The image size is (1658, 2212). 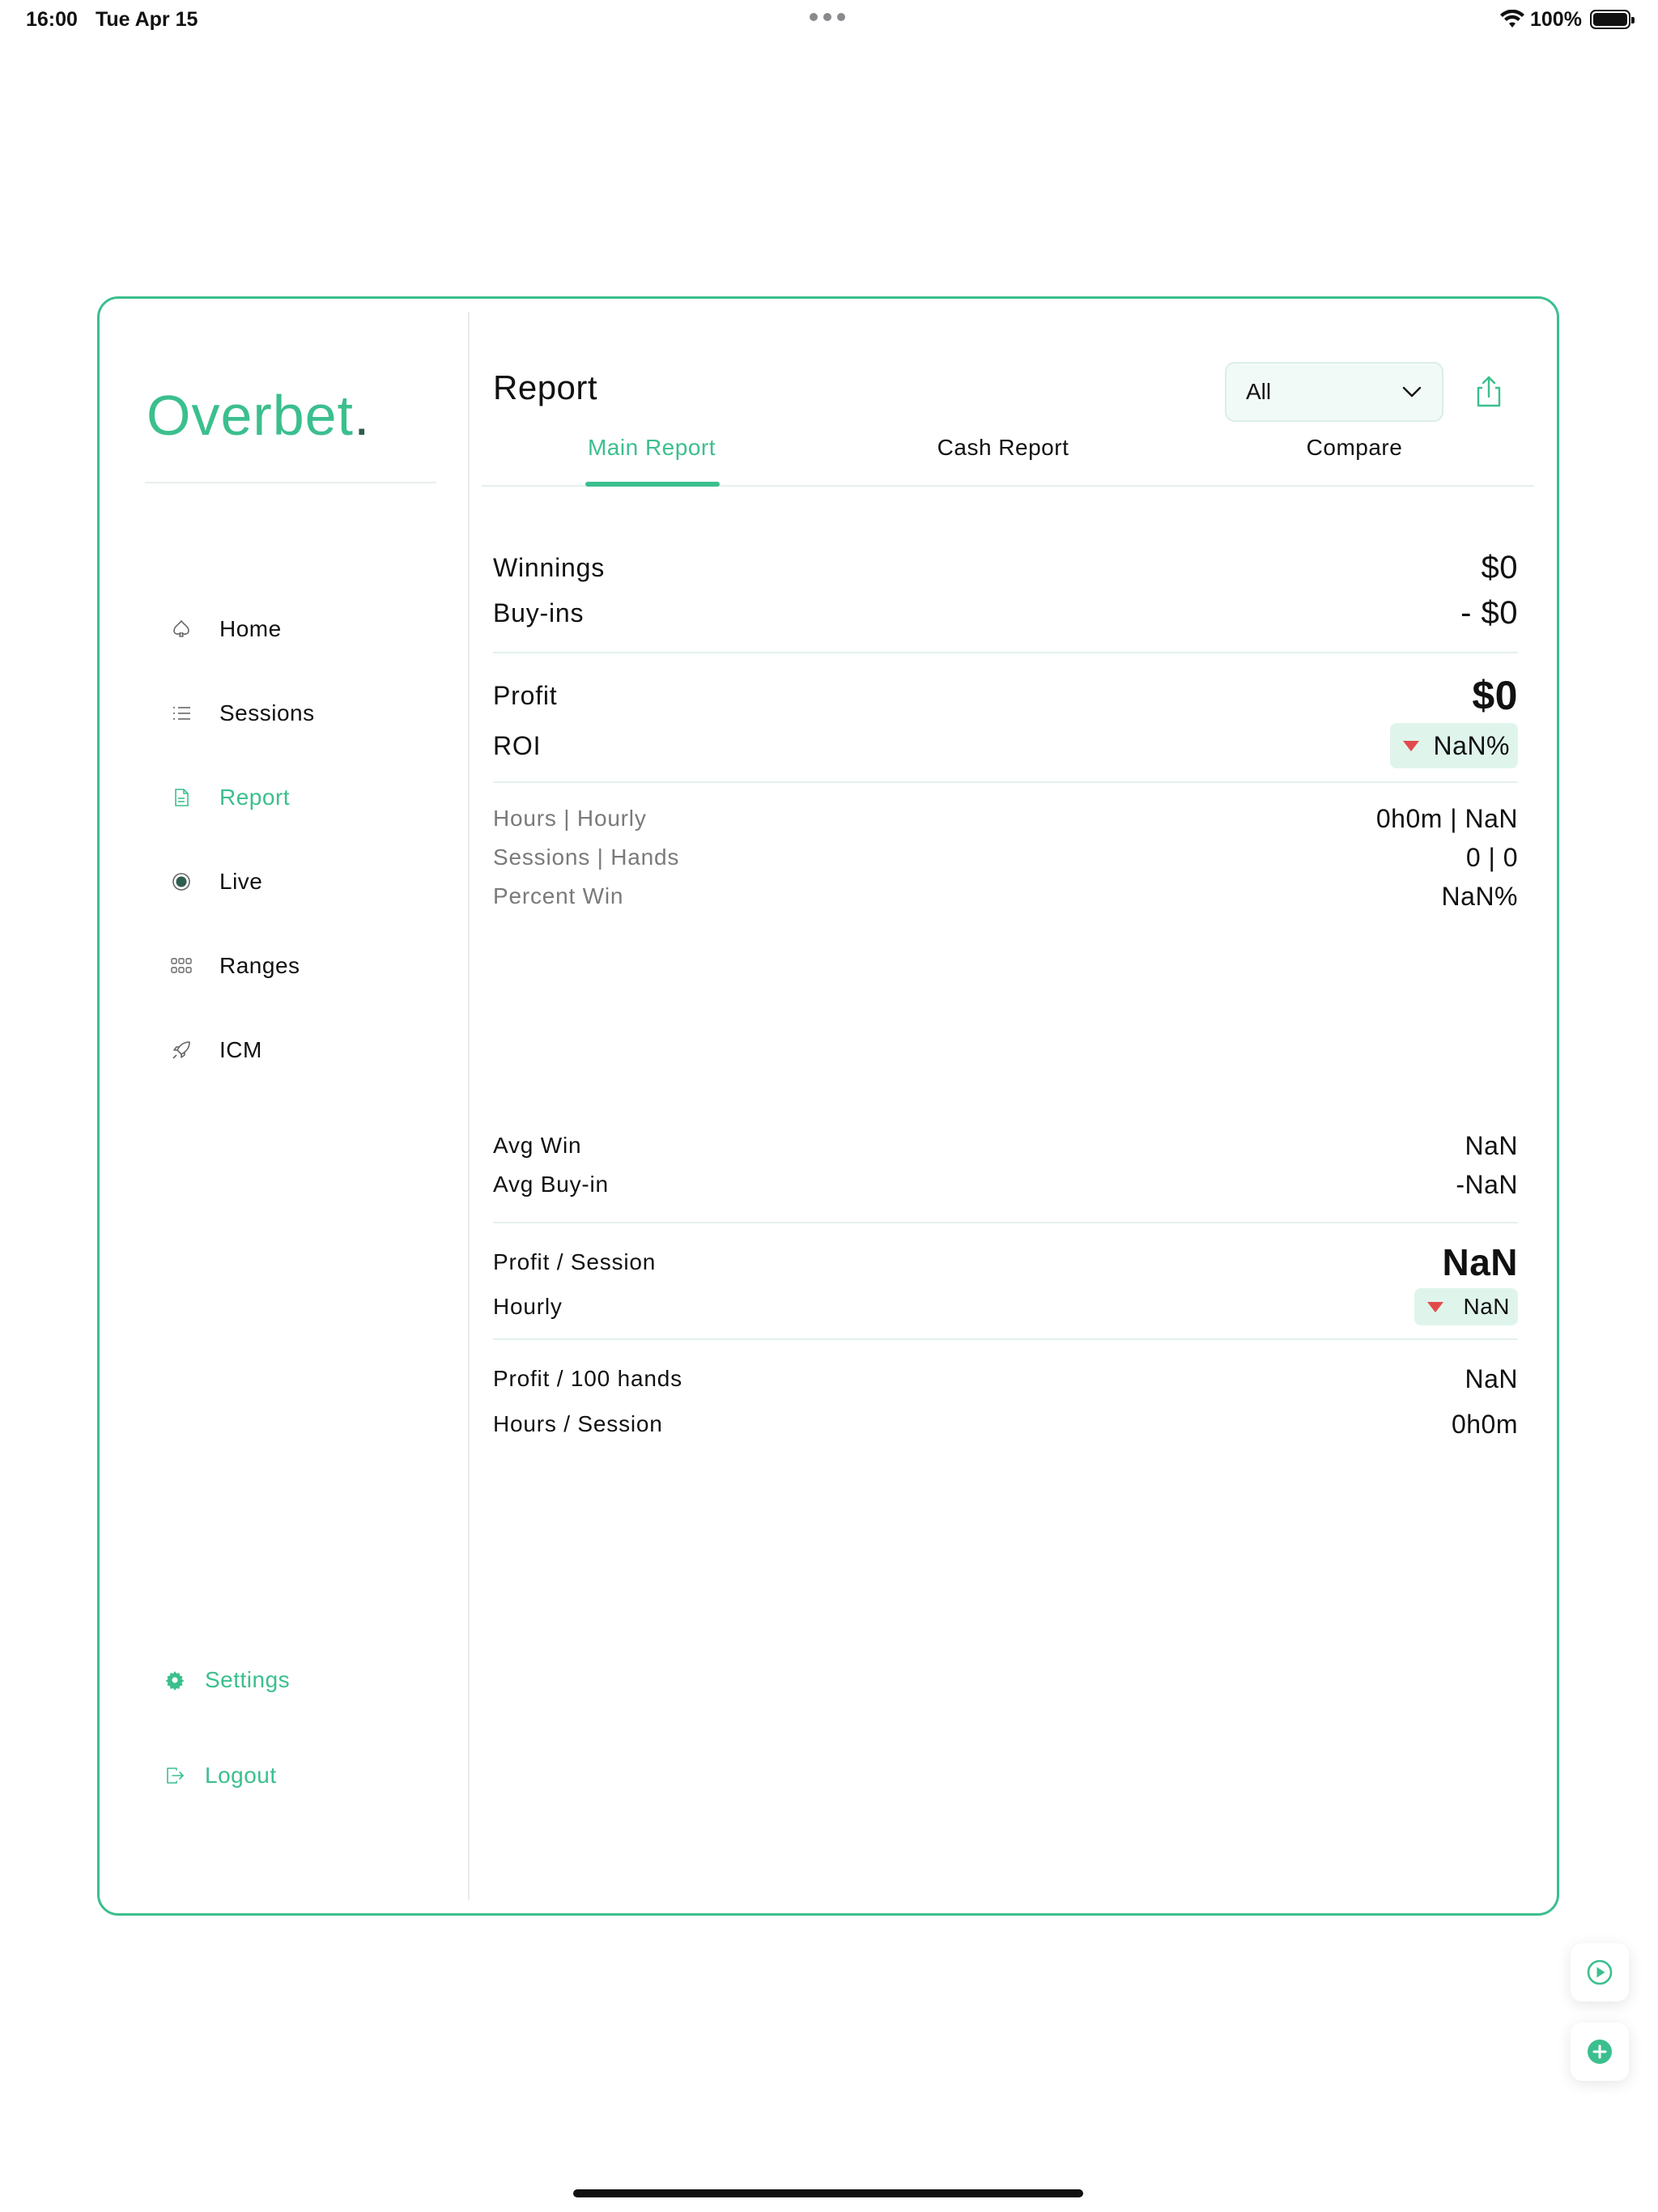 I want to click on hourly-row: Hourly NaN, so click(x=1005, y=1307).